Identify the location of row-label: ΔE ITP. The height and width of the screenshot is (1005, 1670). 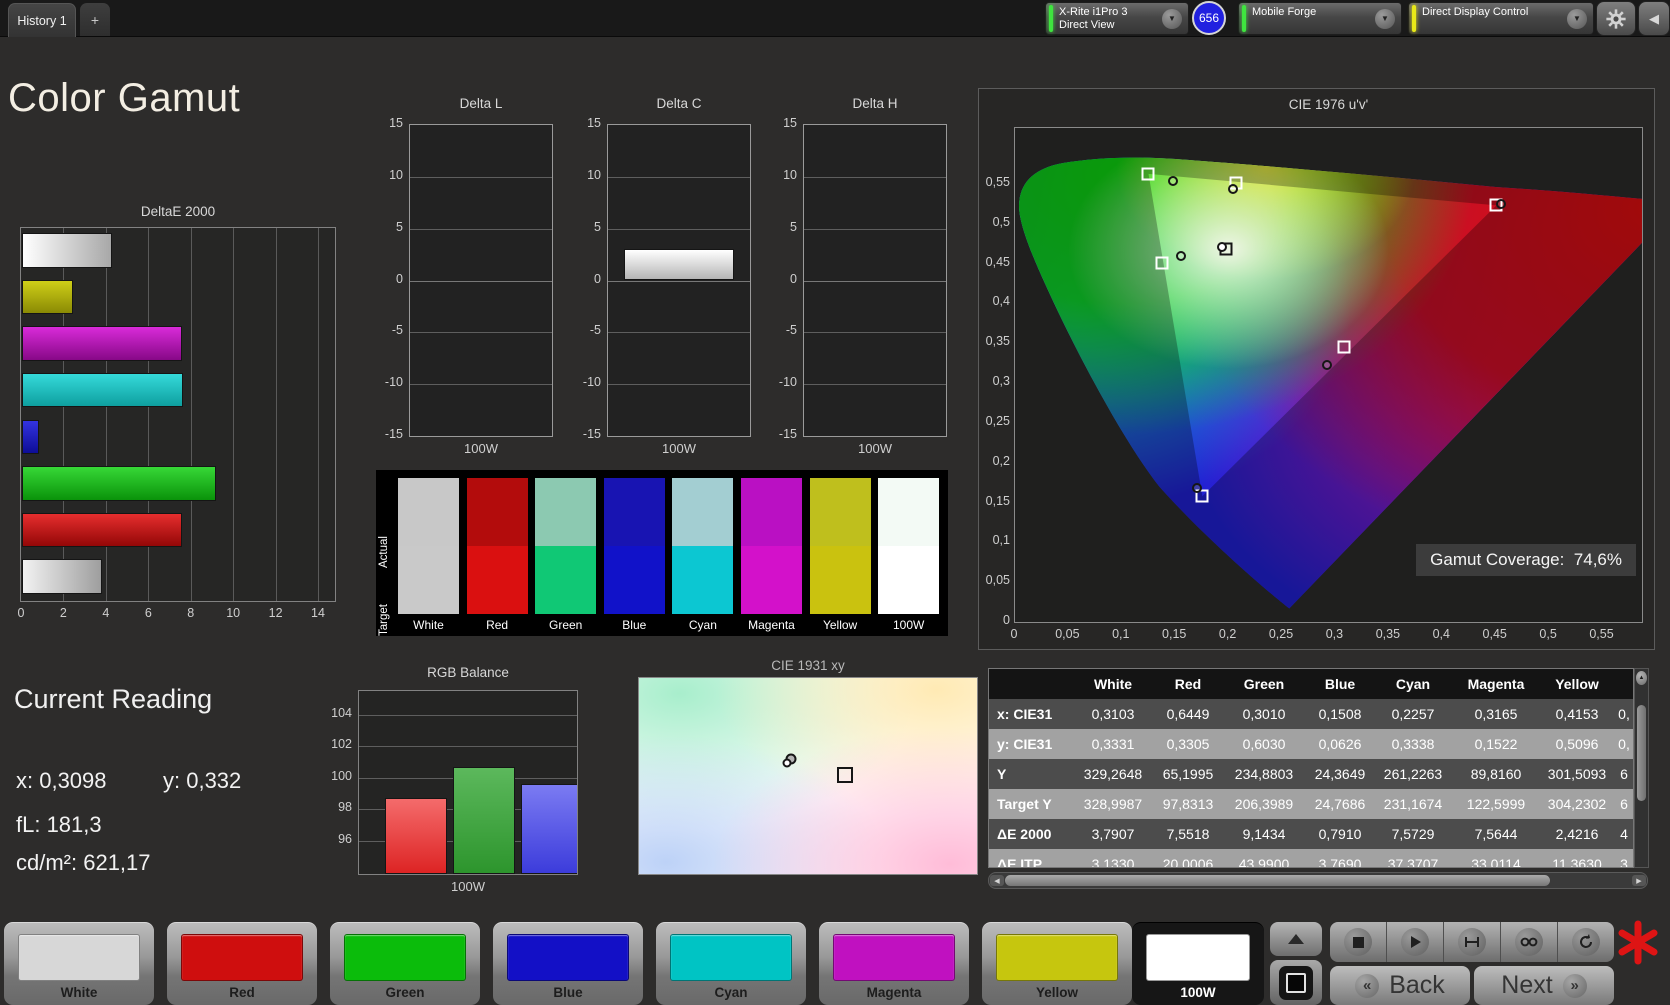
(1020, 862).